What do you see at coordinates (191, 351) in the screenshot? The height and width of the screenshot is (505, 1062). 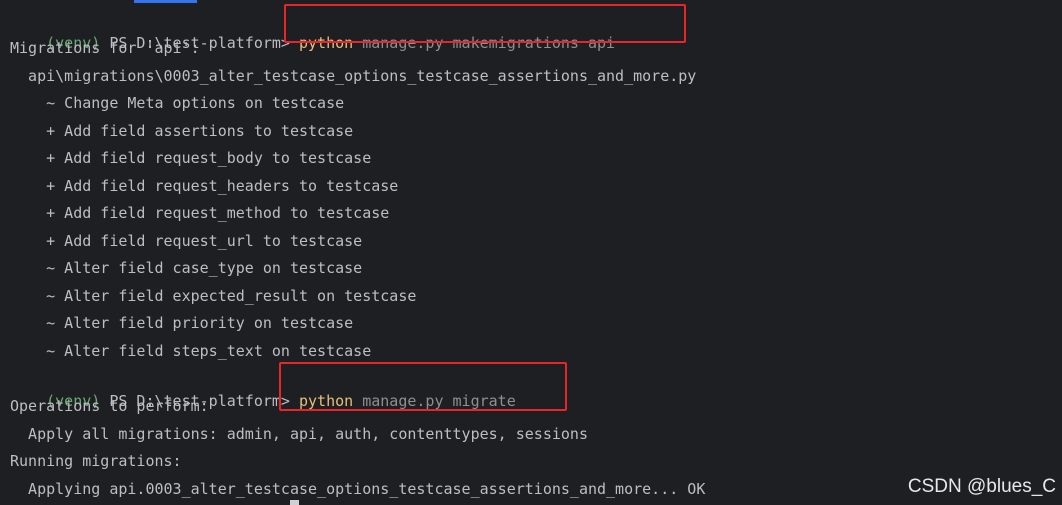 I see `output-line: ~ Alter field steps_text on testcase` at bounding box center [191, 351].